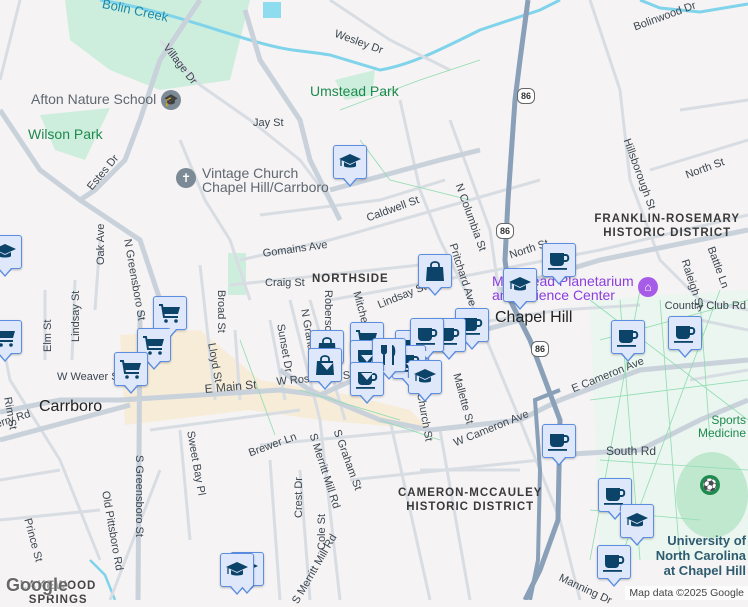 The image size is (748, 607). Describe the element at coordinates (70, 407) in the screenshot. I see `city-label: Carrboro` at that location.